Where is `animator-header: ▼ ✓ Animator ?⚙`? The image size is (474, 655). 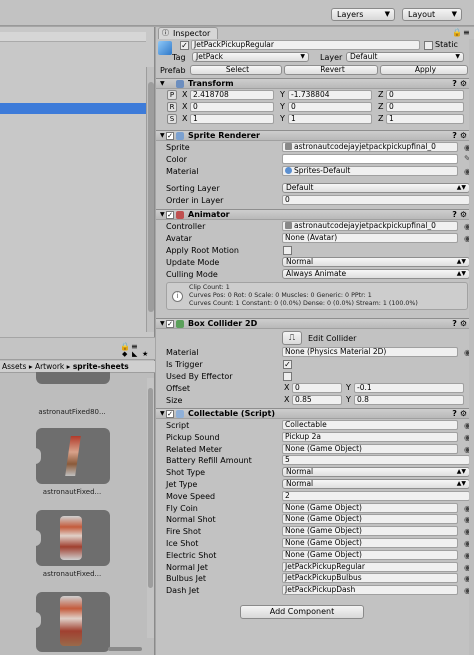 animator-header: ▼ ✓ Animator ?⚙ is located at coordinates (315, 214).